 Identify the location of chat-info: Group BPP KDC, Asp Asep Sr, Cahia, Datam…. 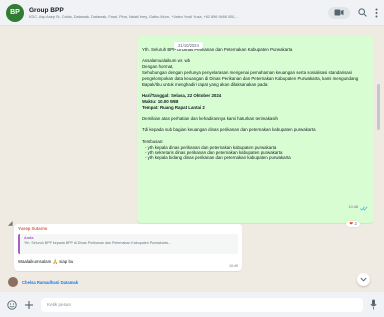
(164, 13).